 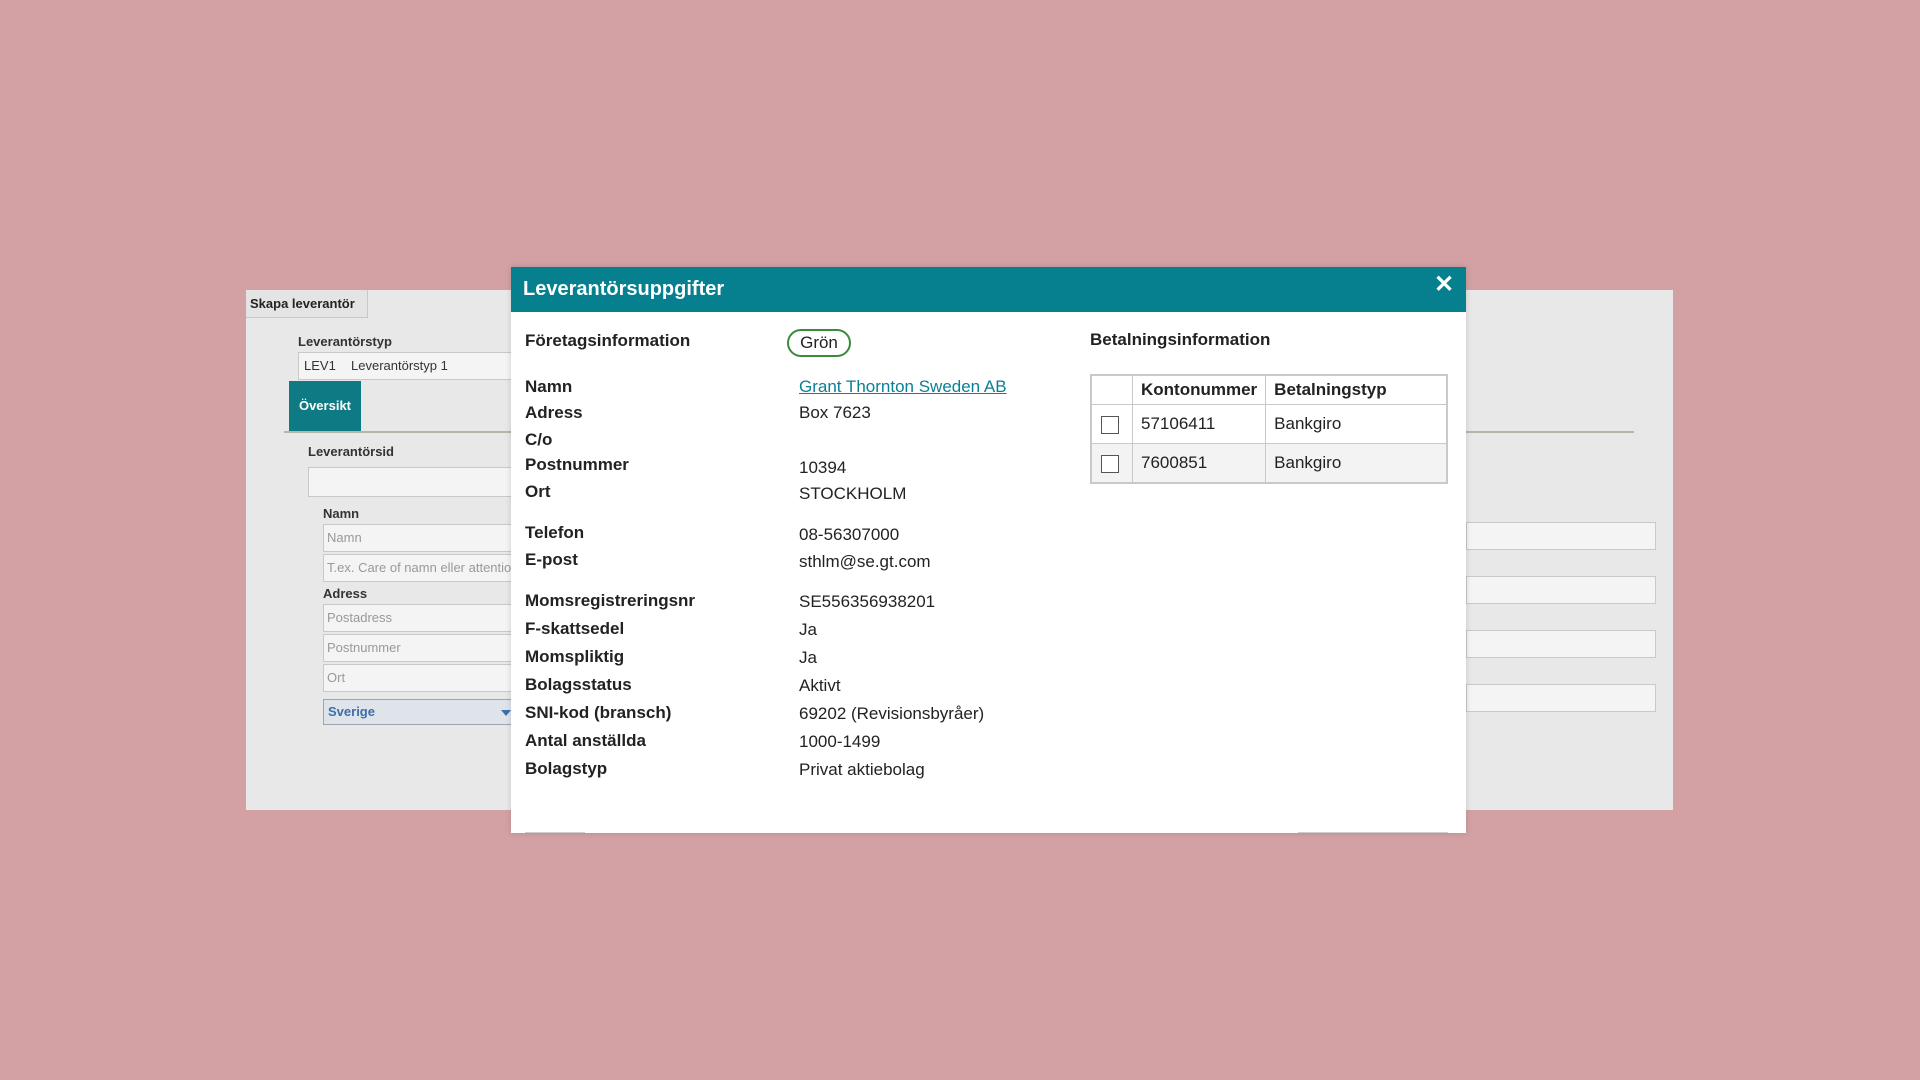 I want to click on info-label: F-skattsedel, so click(x=575, y=628).